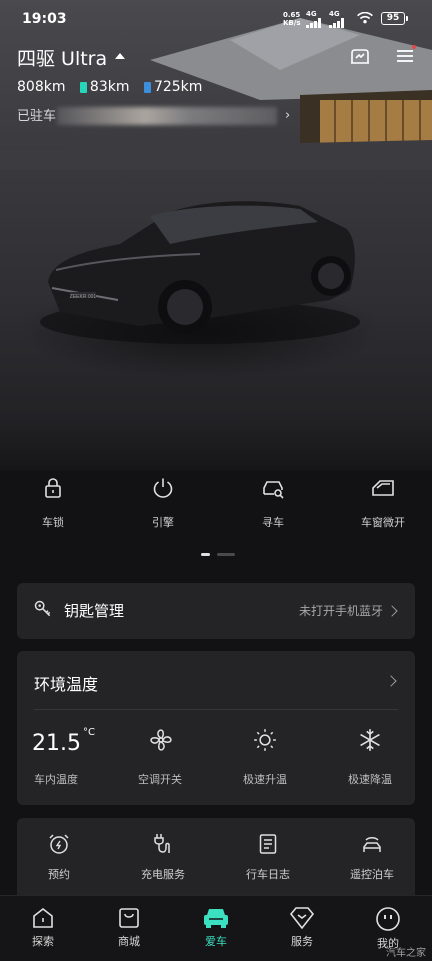 Image resolution: width=432 pixels, height=961 pixels. Describe the element at coordinates (268, 857) in the screenshot. I see `service-logbook: 行车日志` at that location.